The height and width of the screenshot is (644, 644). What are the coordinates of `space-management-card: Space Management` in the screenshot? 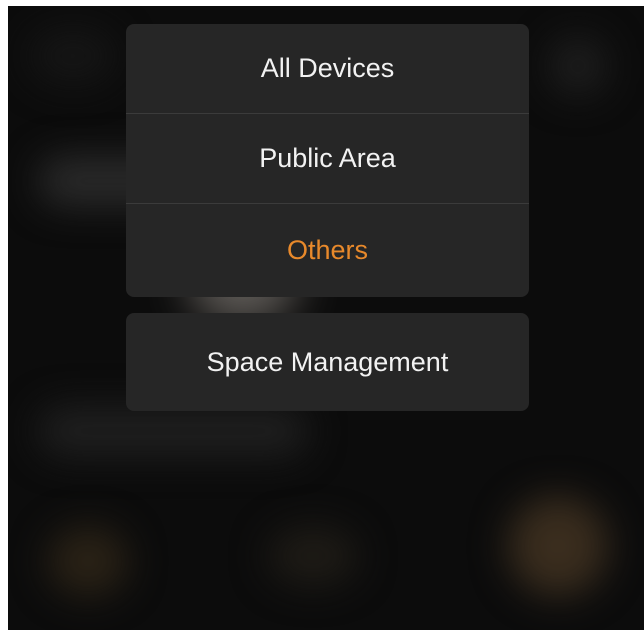 It's located at (327, 362).